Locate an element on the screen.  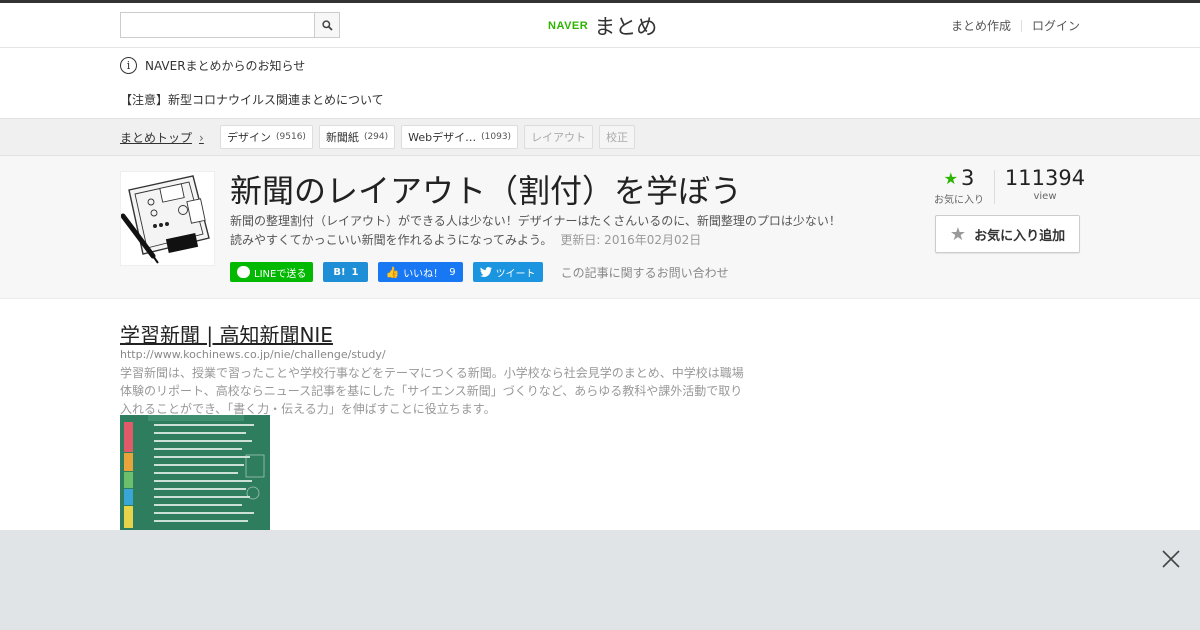
tag-web-design: Webデザイ… (1093) is located at coordinates (460, 137).